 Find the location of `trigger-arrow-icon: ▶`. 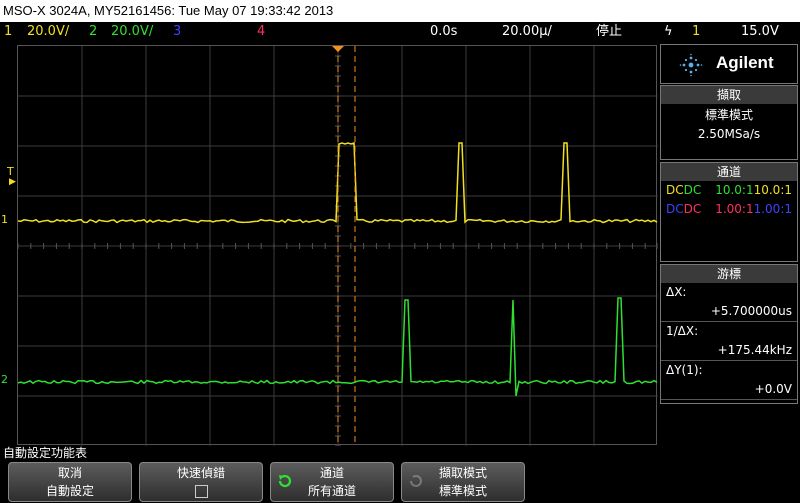

trigger-arrow-icon: ▶ is located at coordinates (12, 182).